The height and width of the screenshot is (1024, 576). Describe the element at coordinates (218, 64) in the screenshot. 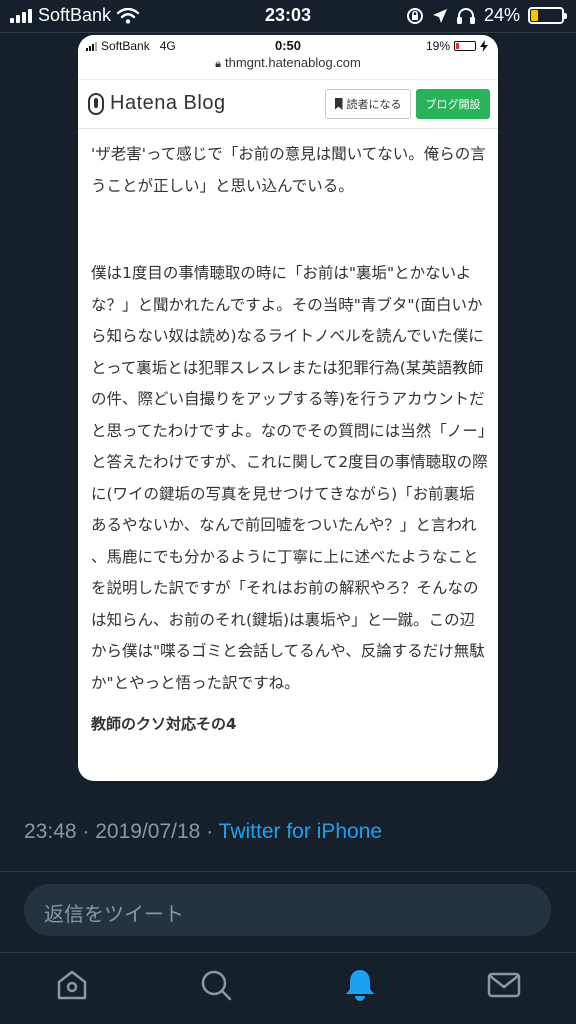

I see `lock-icon: 🔒︎` at that location.